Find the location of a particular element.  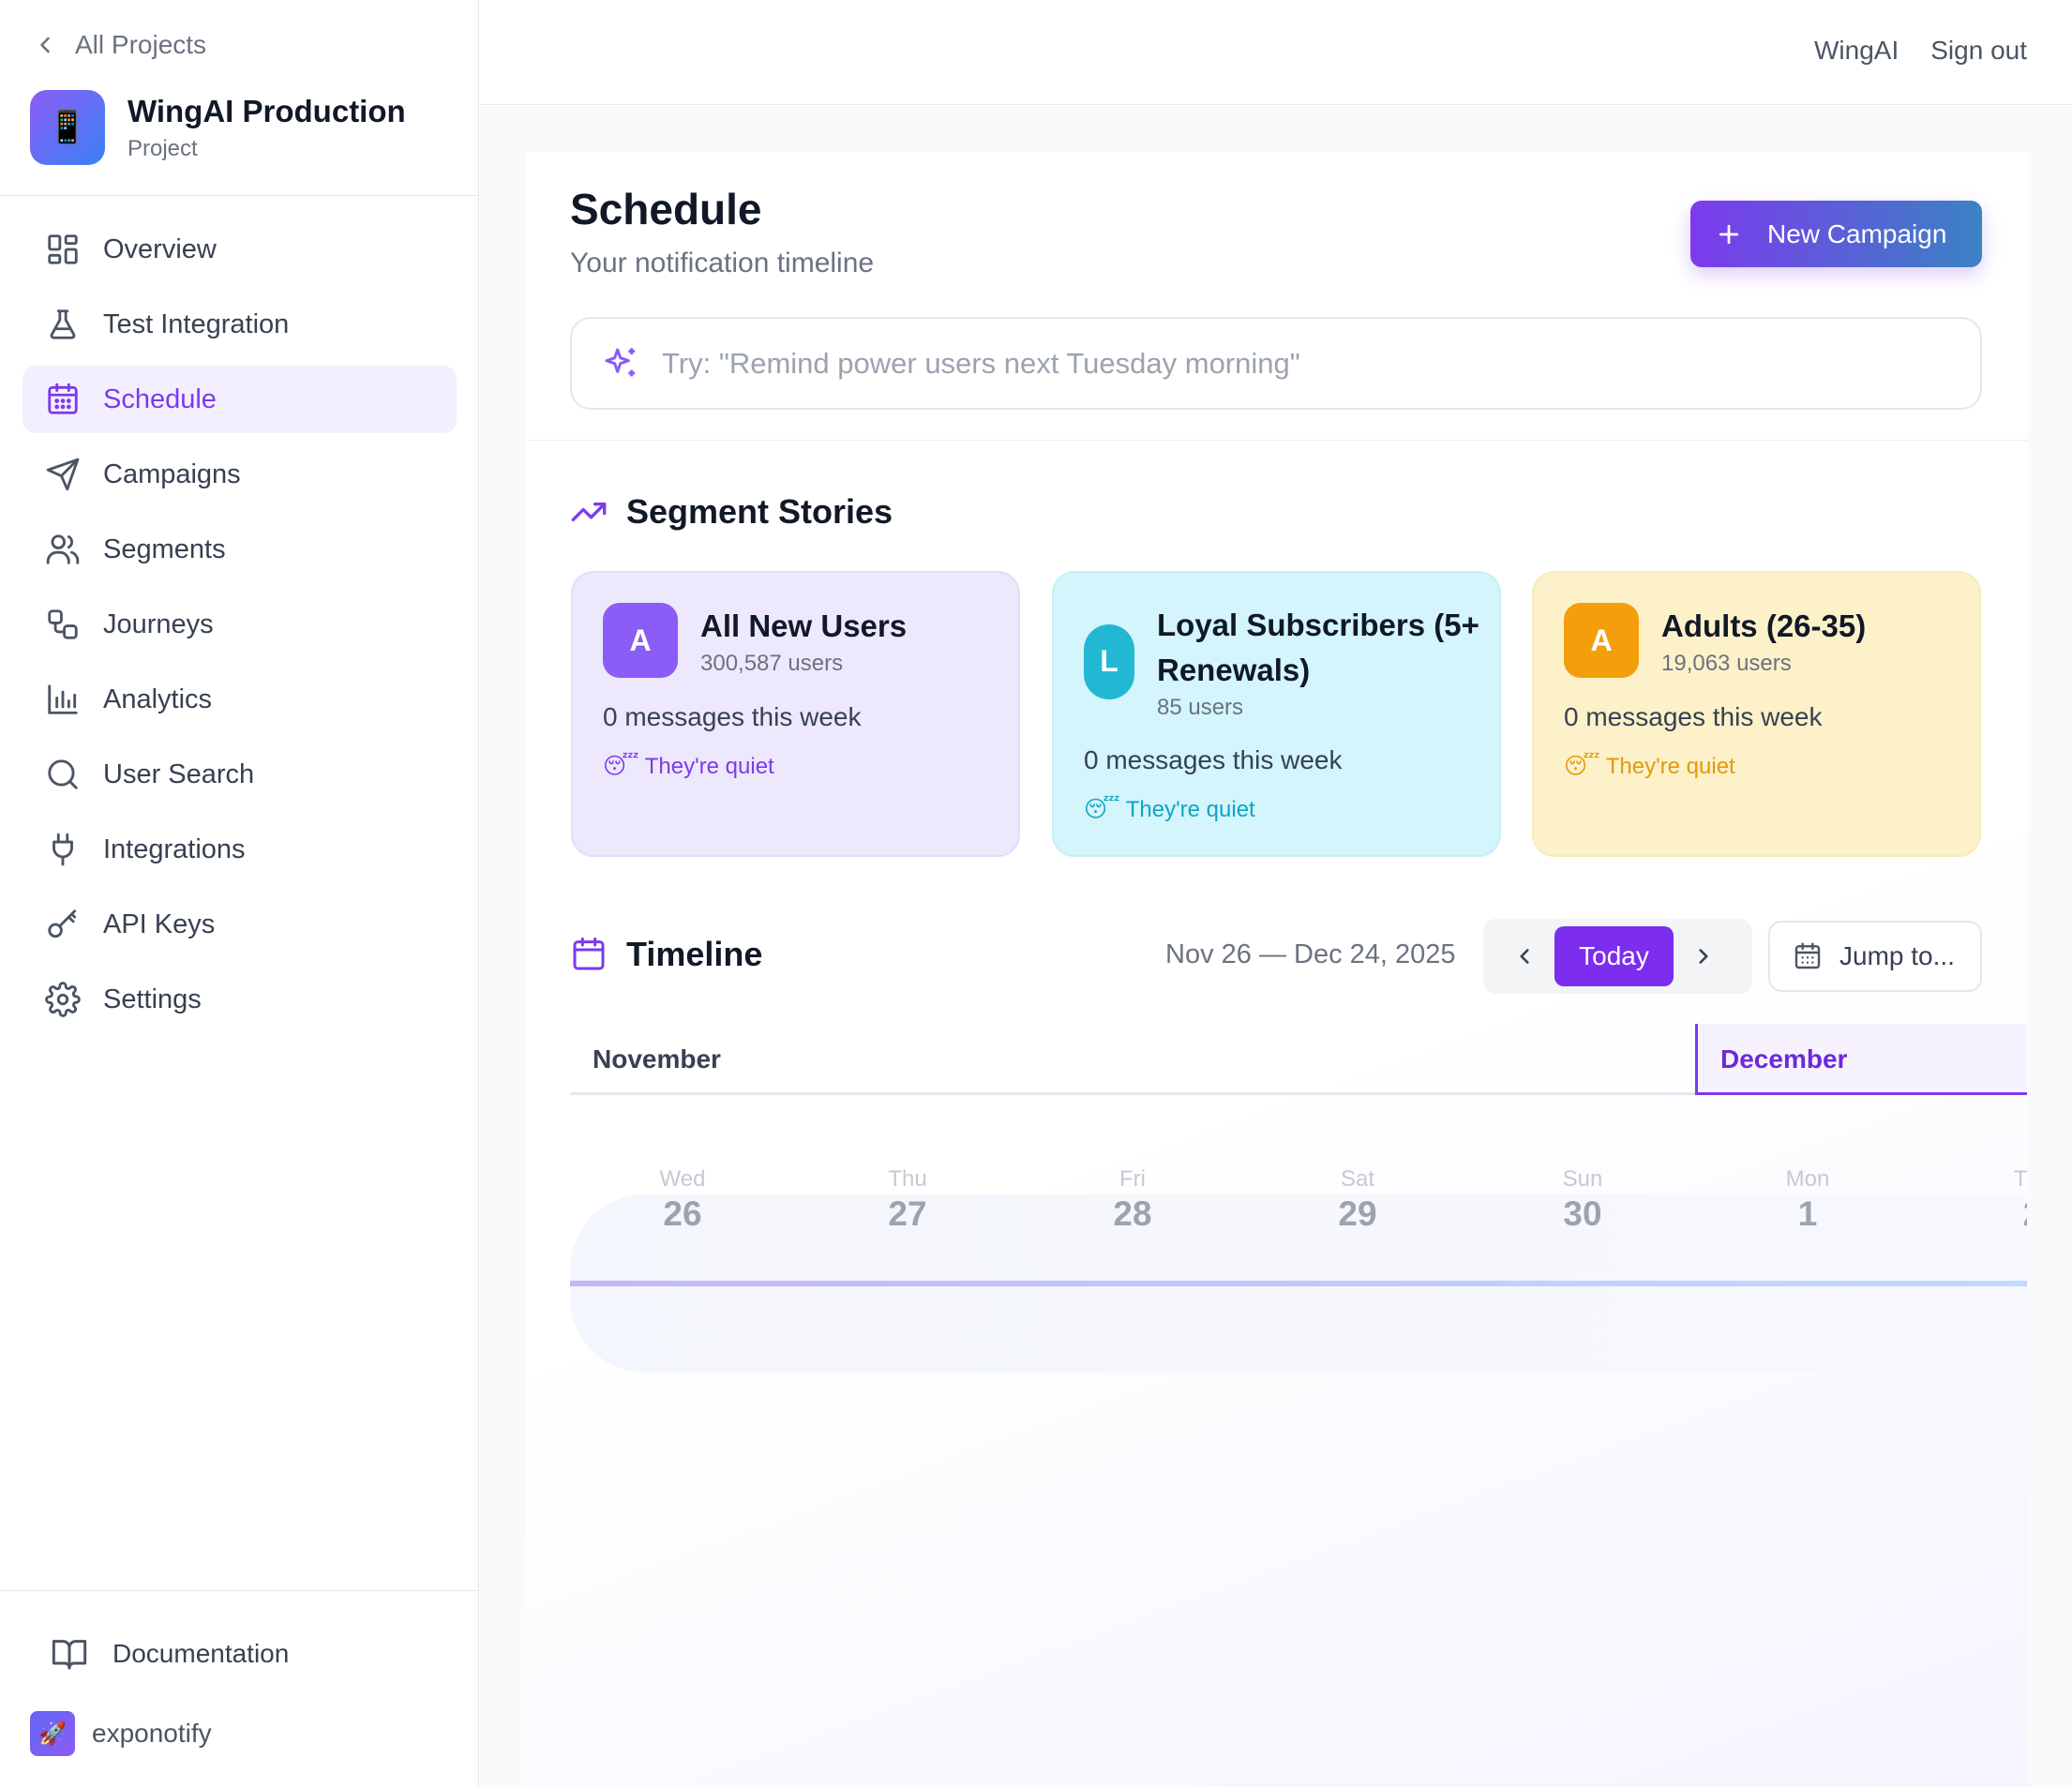

plus-icon is located at coordinates (1729, 234).